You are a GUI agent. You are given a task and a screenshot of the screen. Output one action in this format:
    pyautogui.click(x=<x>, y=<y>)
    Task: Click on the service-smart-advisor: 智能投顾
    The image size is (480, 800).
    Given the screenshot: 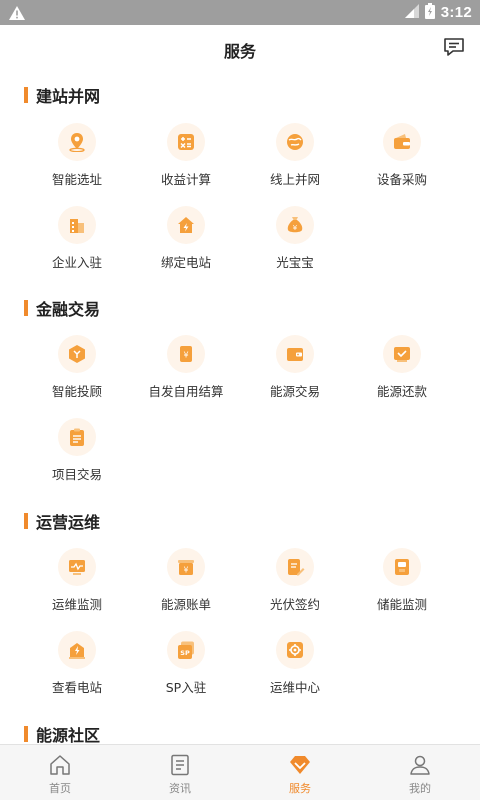 What is the action you would take?
    pyautogui.click(x=77, y=375)
    